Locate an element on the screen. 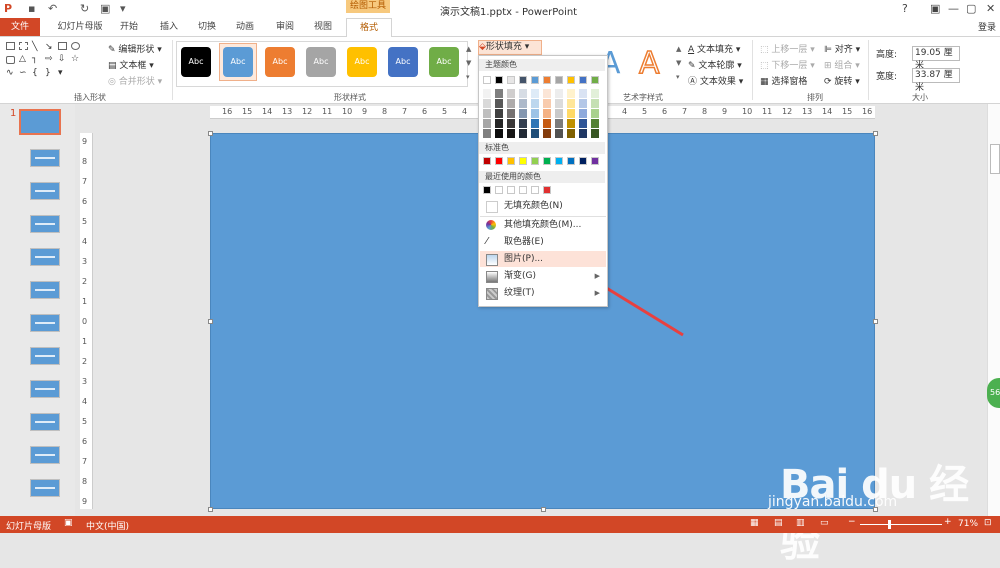  no-fill-item: 无填充颜色(N) is located at coordinates (543, 206).